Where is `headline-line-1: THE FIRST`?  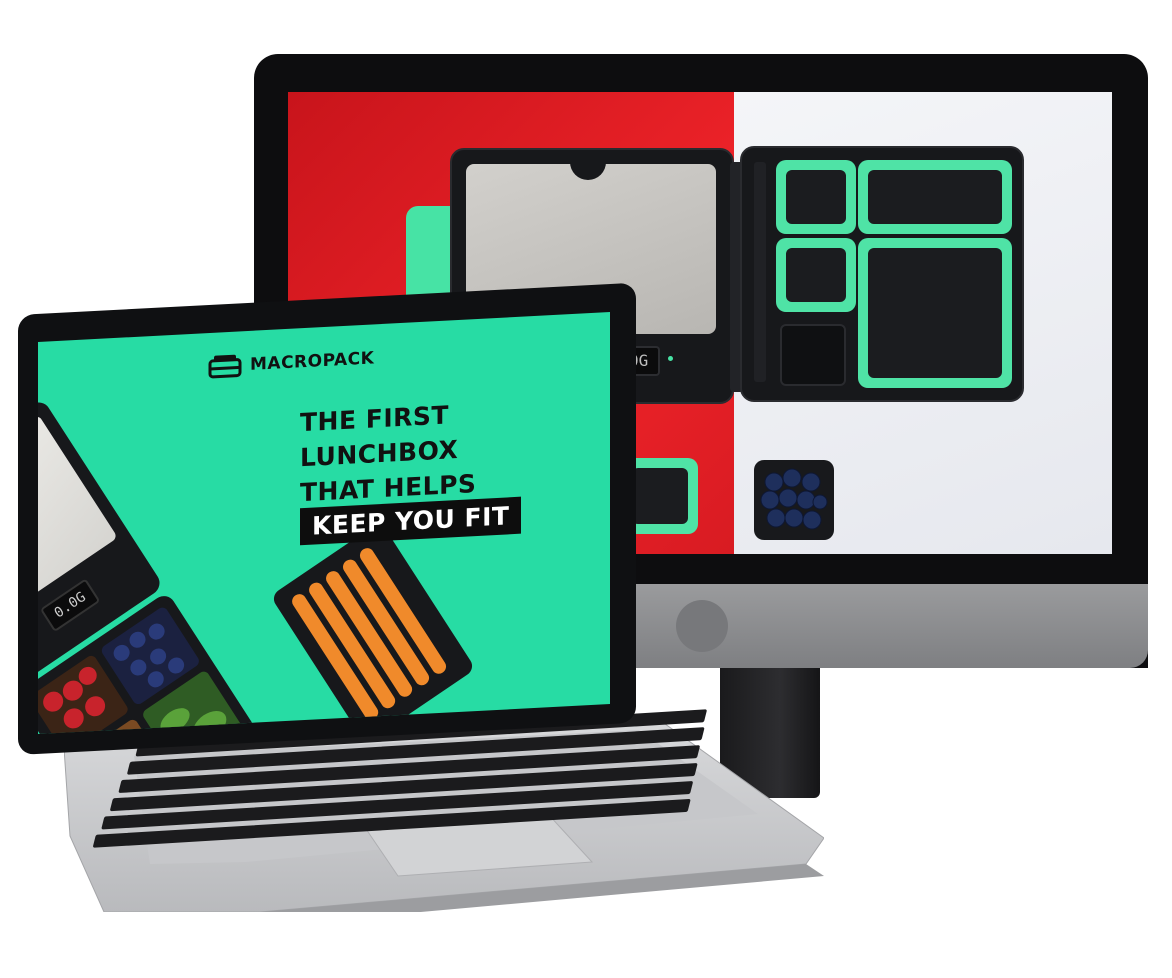
headline-line-1: THE FIRST is located at coordinates (374, 419).